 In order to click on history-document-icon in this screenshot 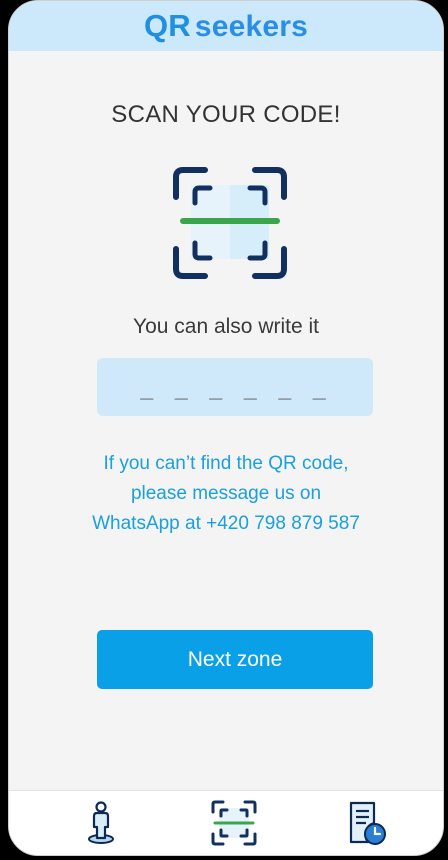, I will do `click(366, 823)`.